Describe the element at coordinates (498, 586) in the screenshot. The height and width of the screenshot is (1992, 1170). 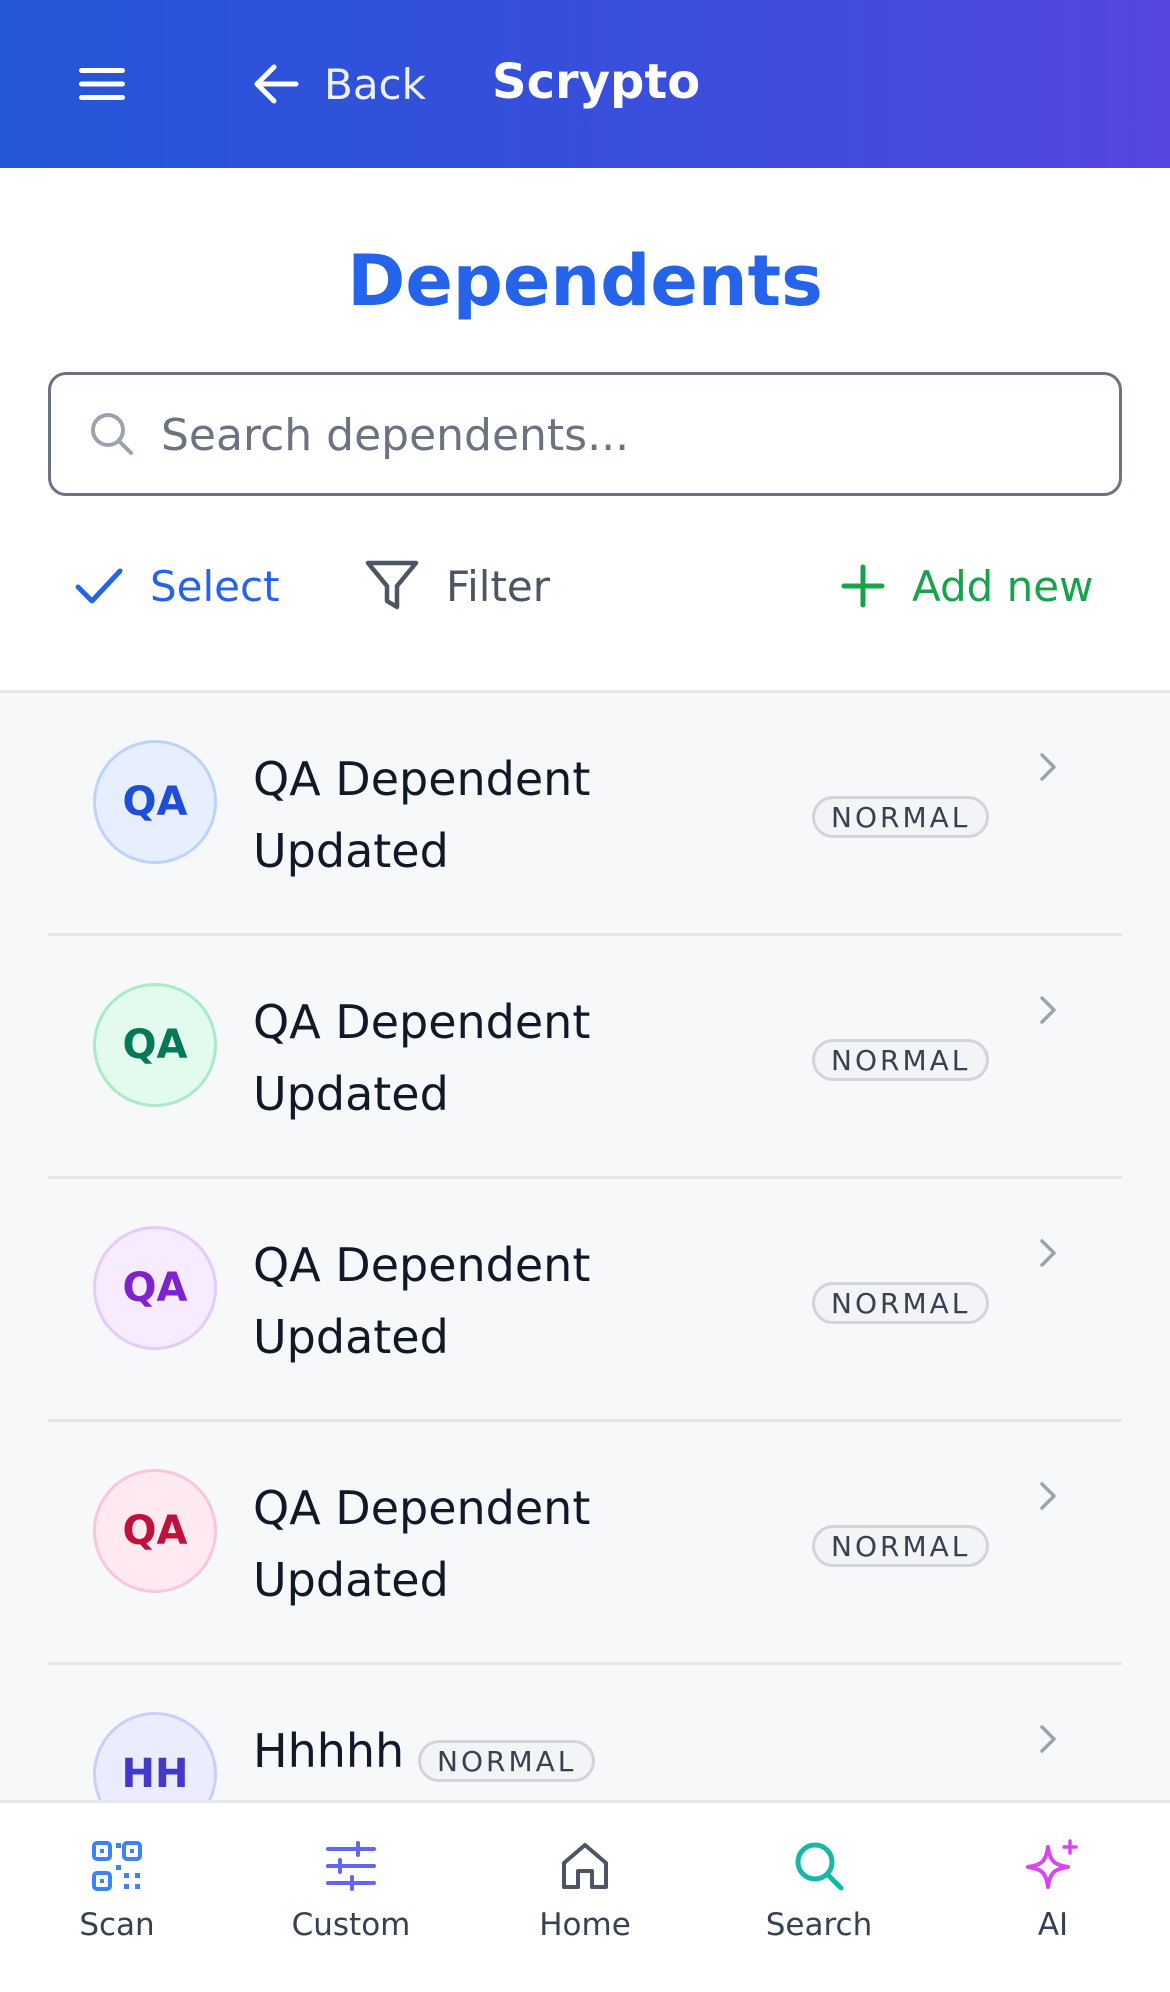
I see `filter-label: Filter` at that location.